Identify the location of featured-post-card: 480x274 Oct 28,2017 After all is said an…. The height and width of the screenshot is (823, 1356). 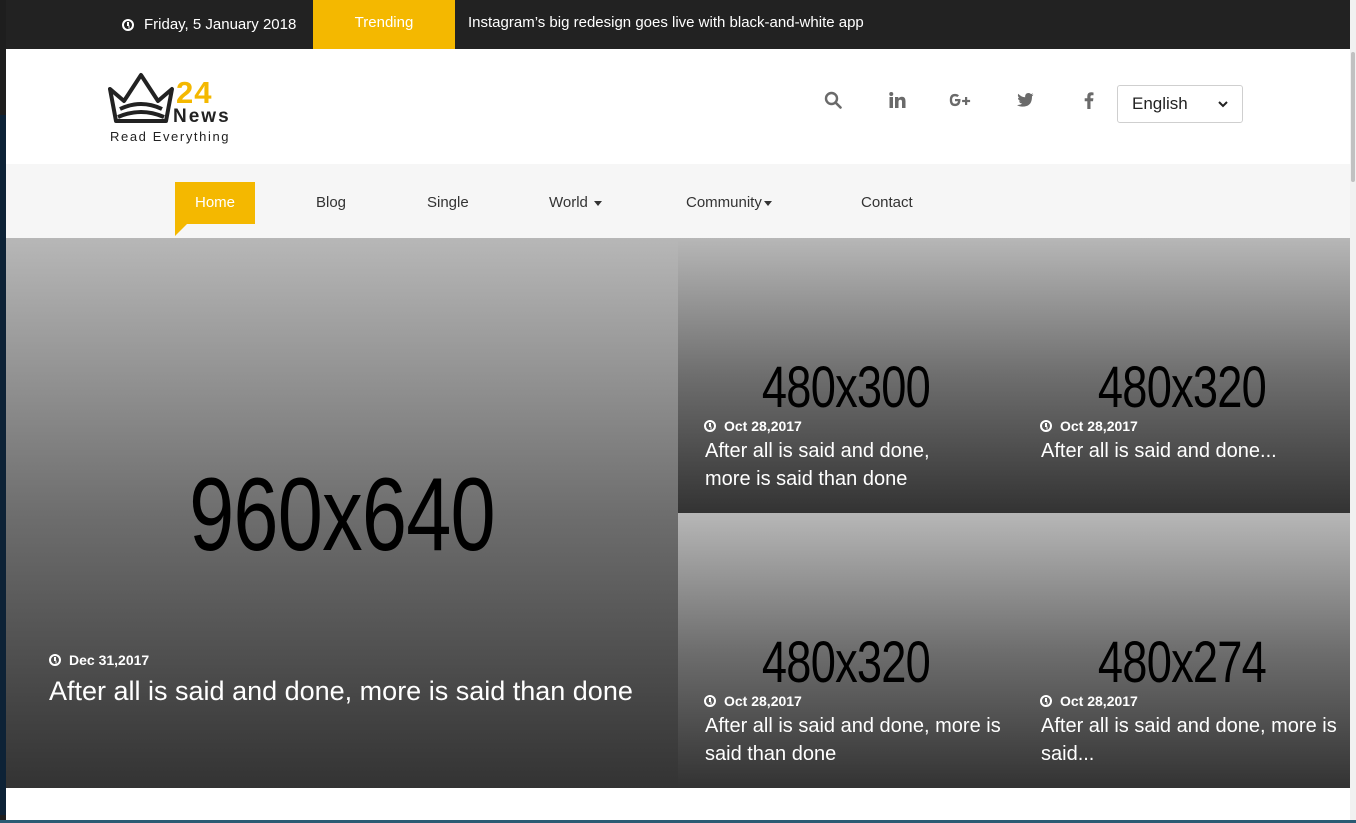
(1182, 650).